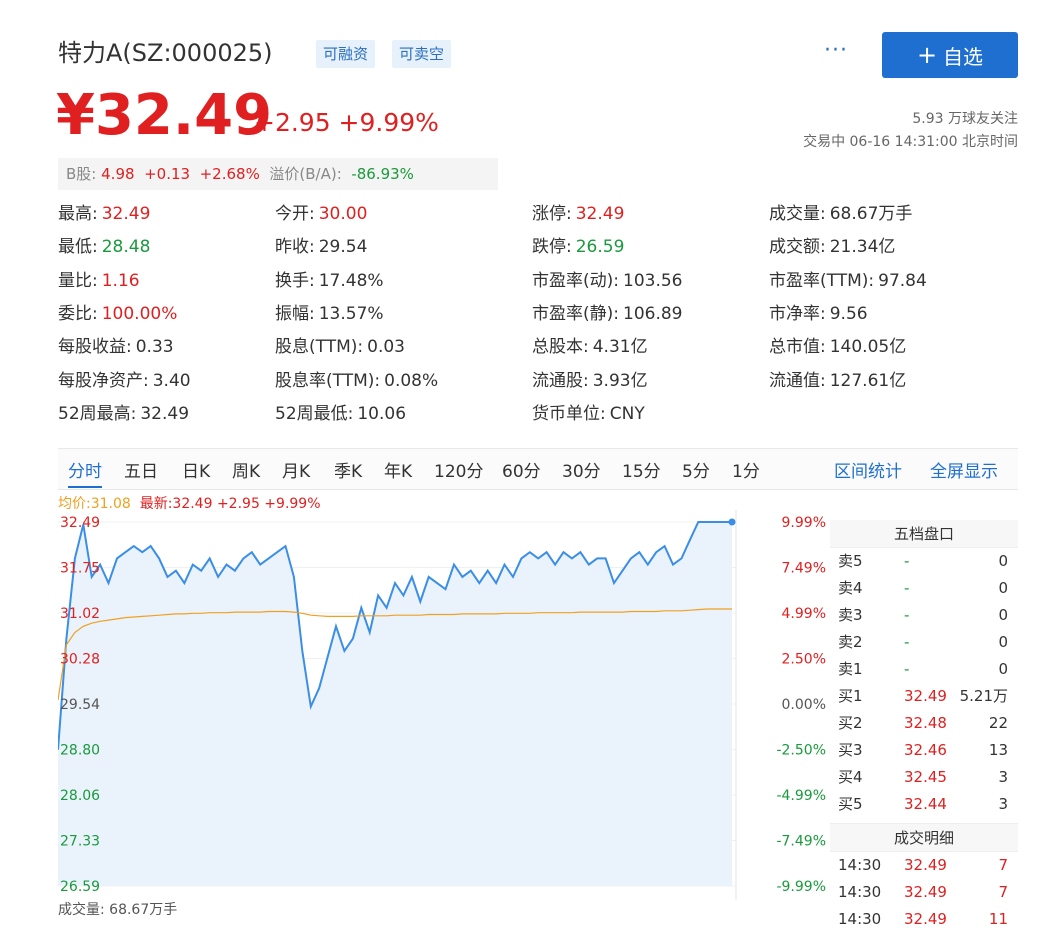 The width and height of the screenshot is (1044, 930). Describe the element at coordinates (295, 214) in the screenshot. I see `stat-label: 今开:` at that location.